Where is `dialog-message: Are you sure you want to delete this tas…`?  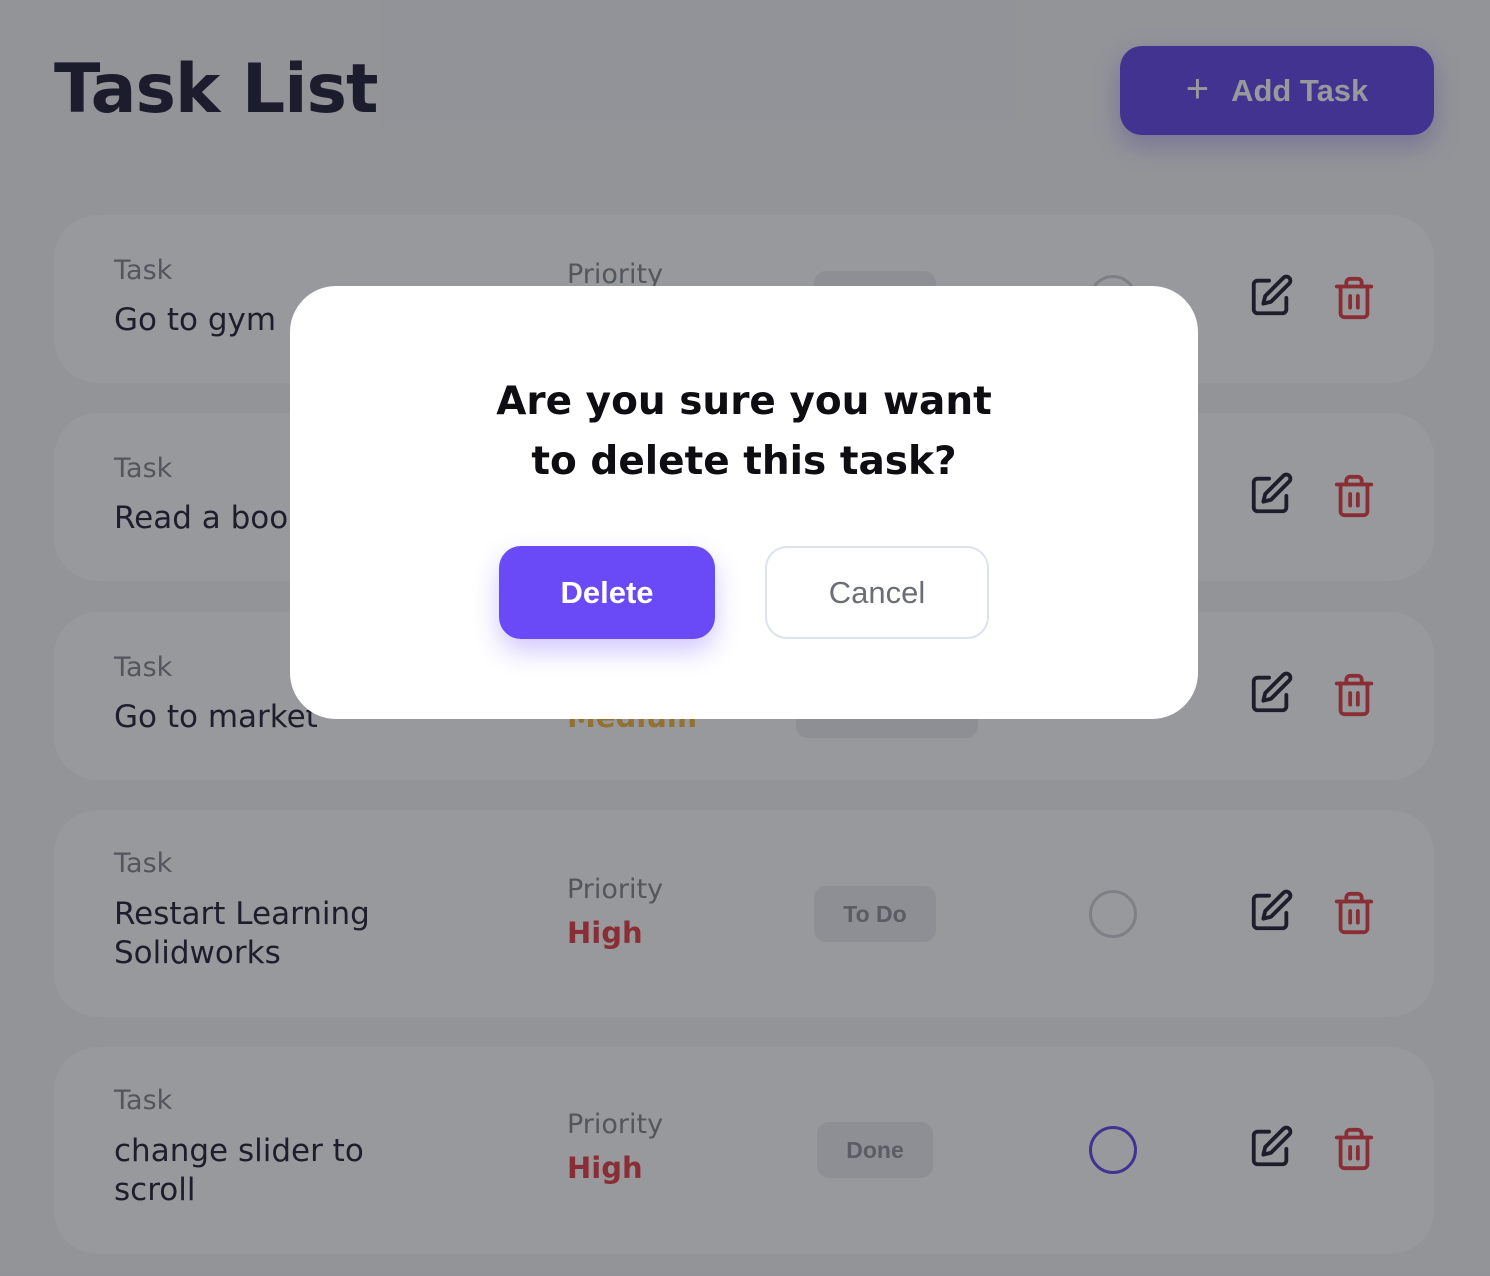 dialog-message: Are you sure you want to delete this tas… is located at coordinates (744, 431).